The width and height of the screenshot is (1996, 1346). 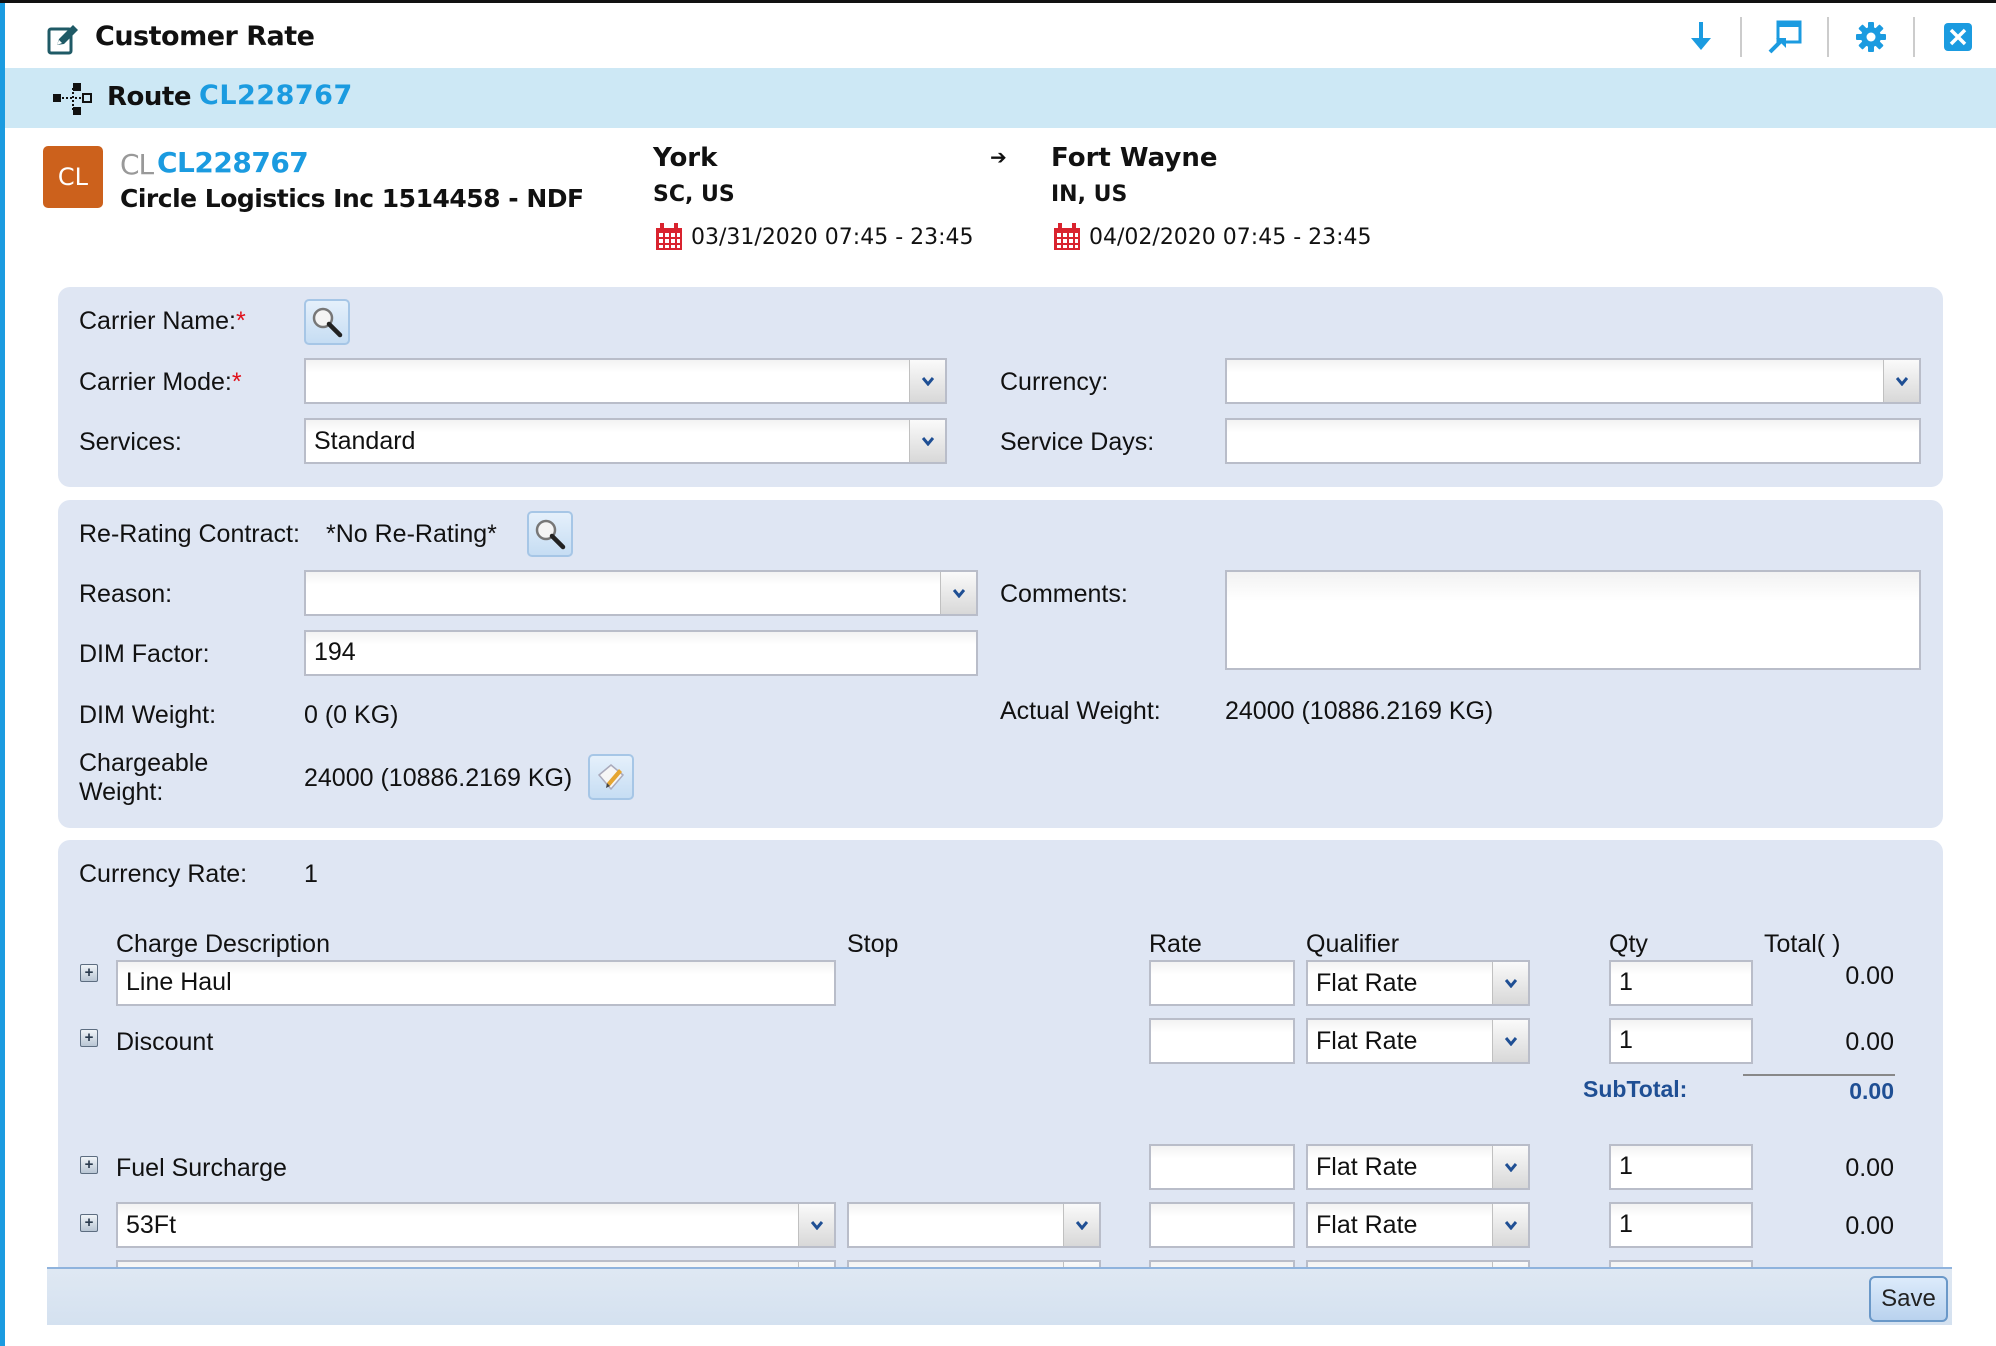 What do you see at coordinates (1628, 944) in the screenshot?
I see `column-header-qty: Qty` at bounding box center [1628, 944].